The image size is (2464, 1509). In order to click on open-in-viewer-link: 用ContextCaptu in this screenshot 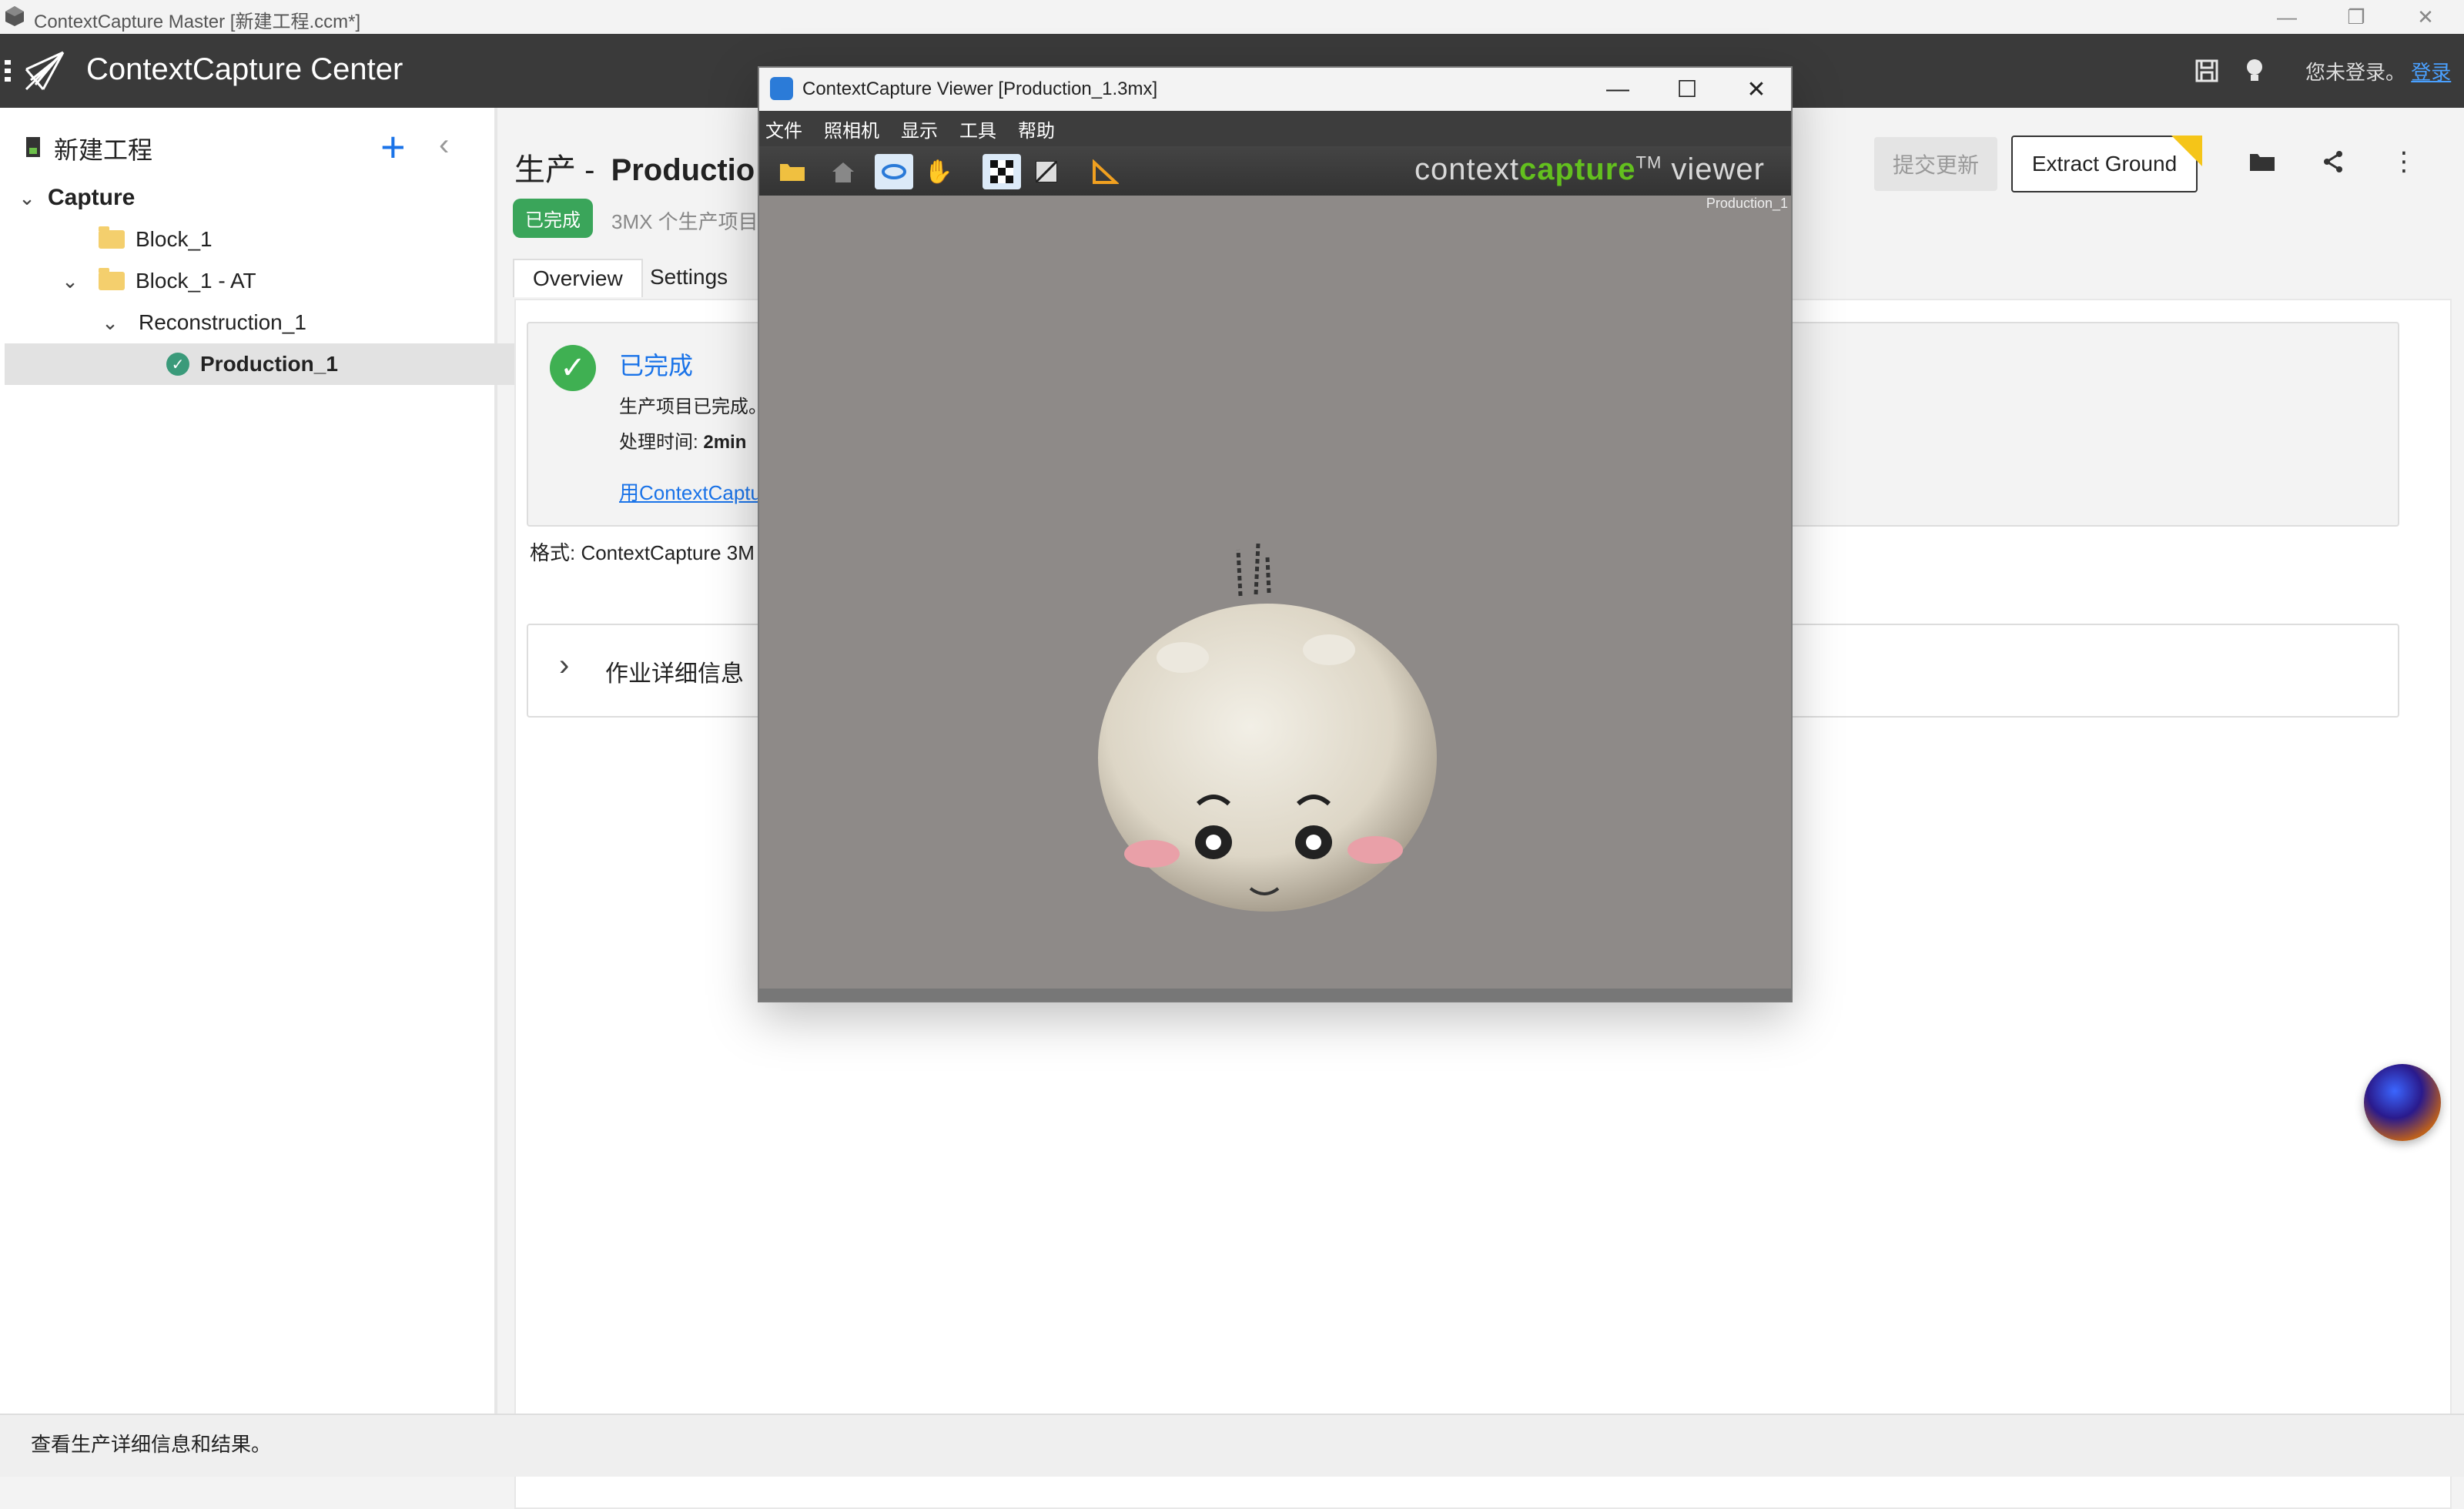, I will do `click(690, 491)`.